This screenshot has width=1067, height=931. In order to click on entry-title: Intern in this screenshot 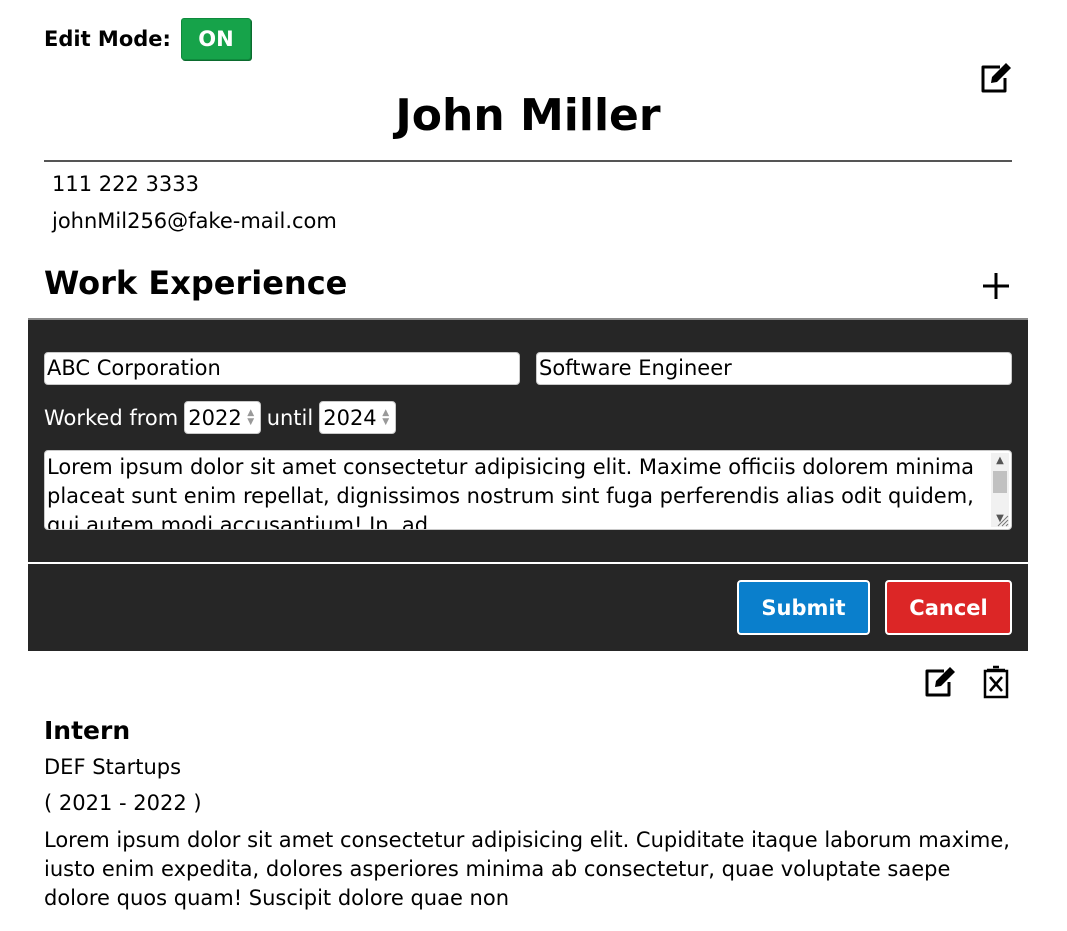, I will do `click(87, 730)`.